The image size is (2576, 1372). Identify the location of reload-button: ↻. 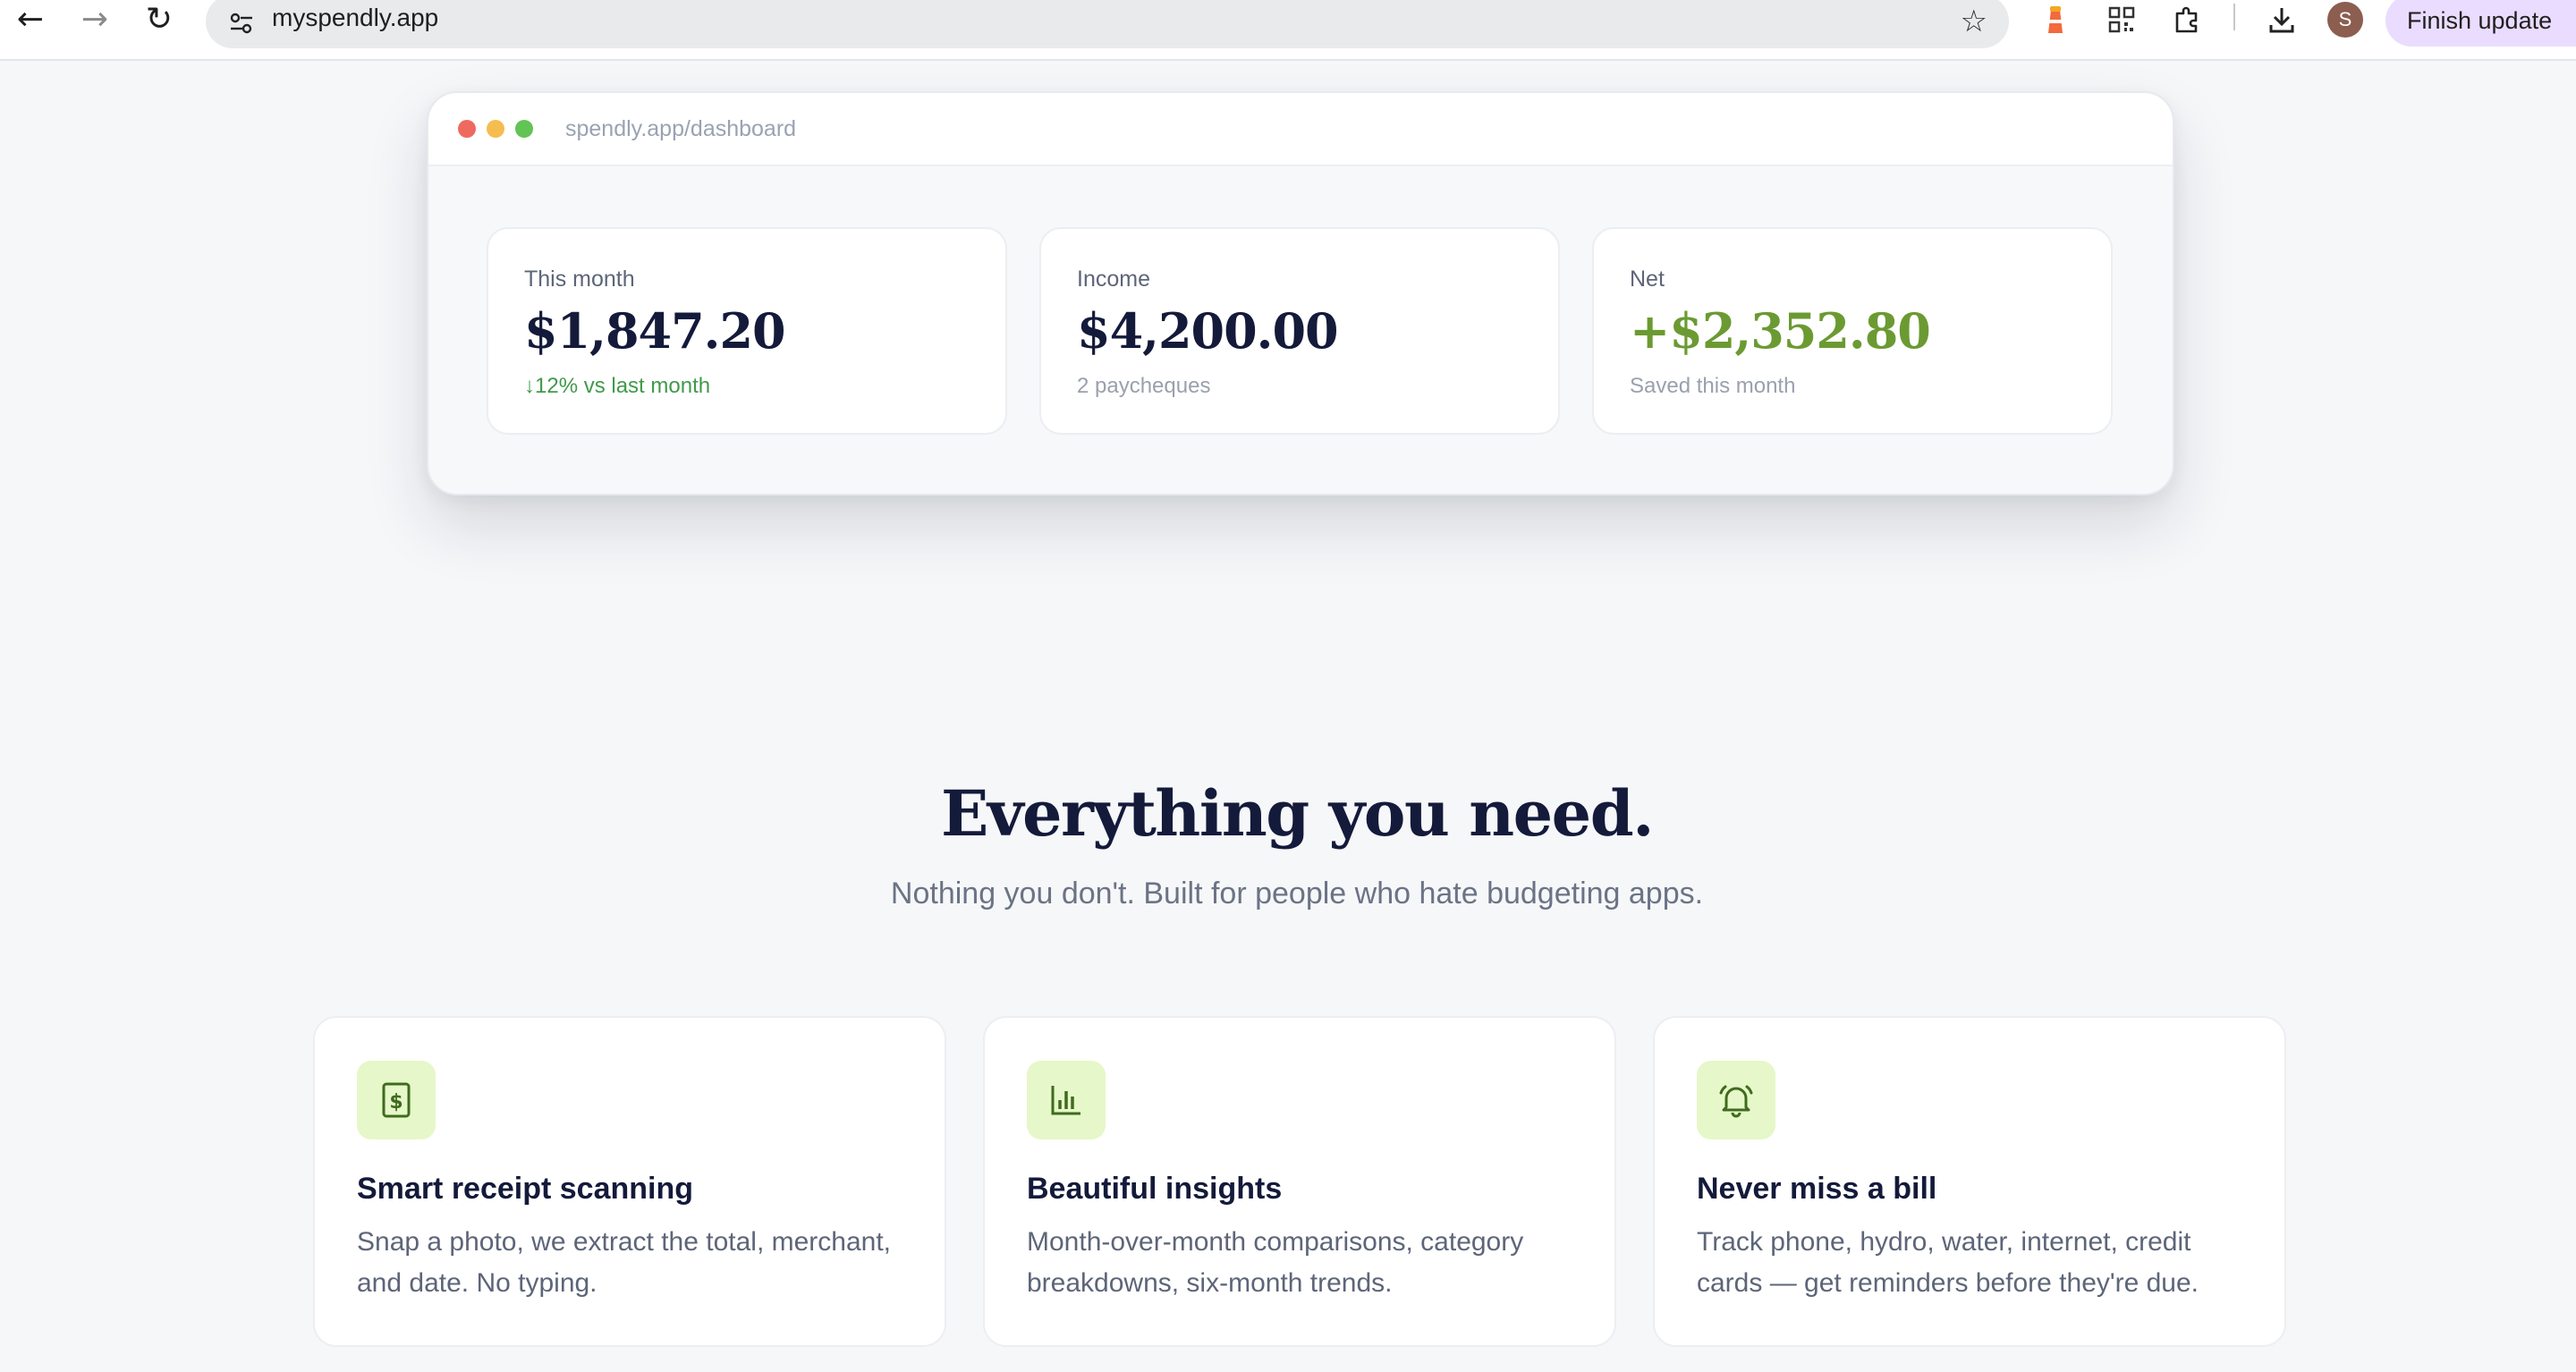
(159, 19).